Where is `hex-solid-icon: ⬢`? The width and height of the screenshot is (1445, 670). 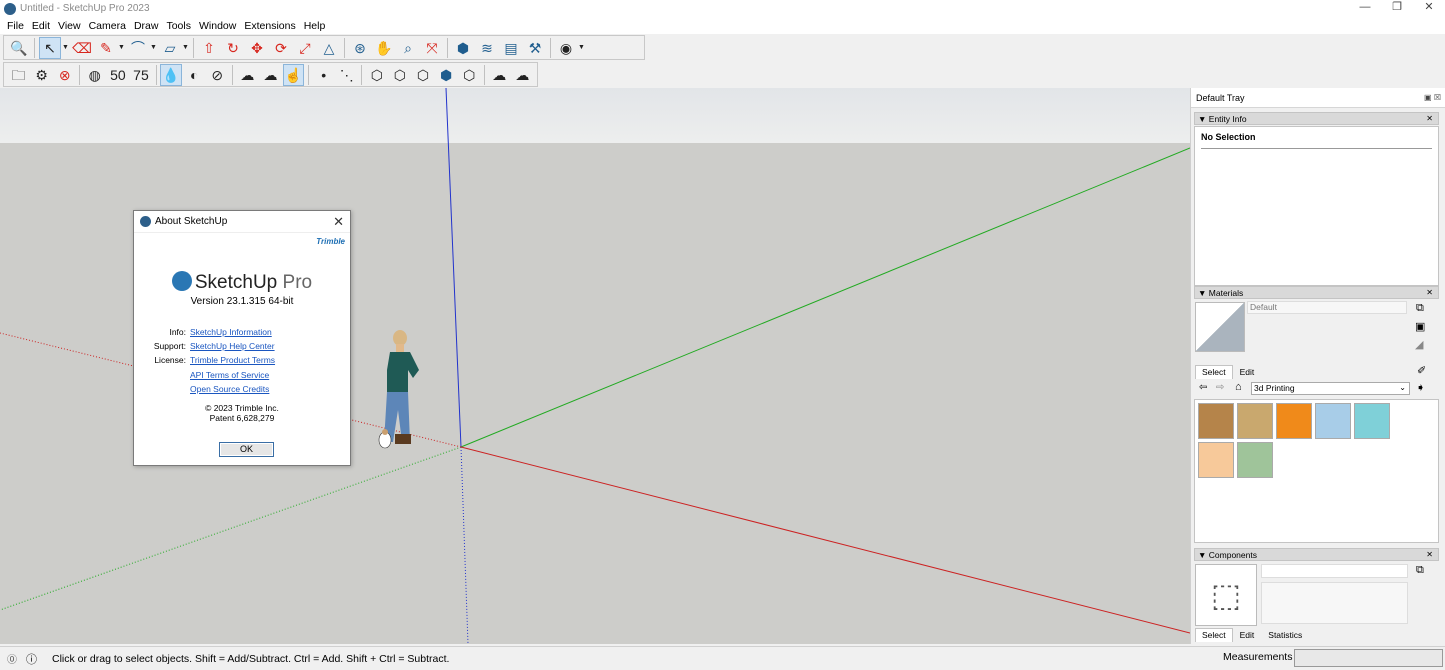 hex-solid-icon: ⬢ is located at coordinates (446, 75).